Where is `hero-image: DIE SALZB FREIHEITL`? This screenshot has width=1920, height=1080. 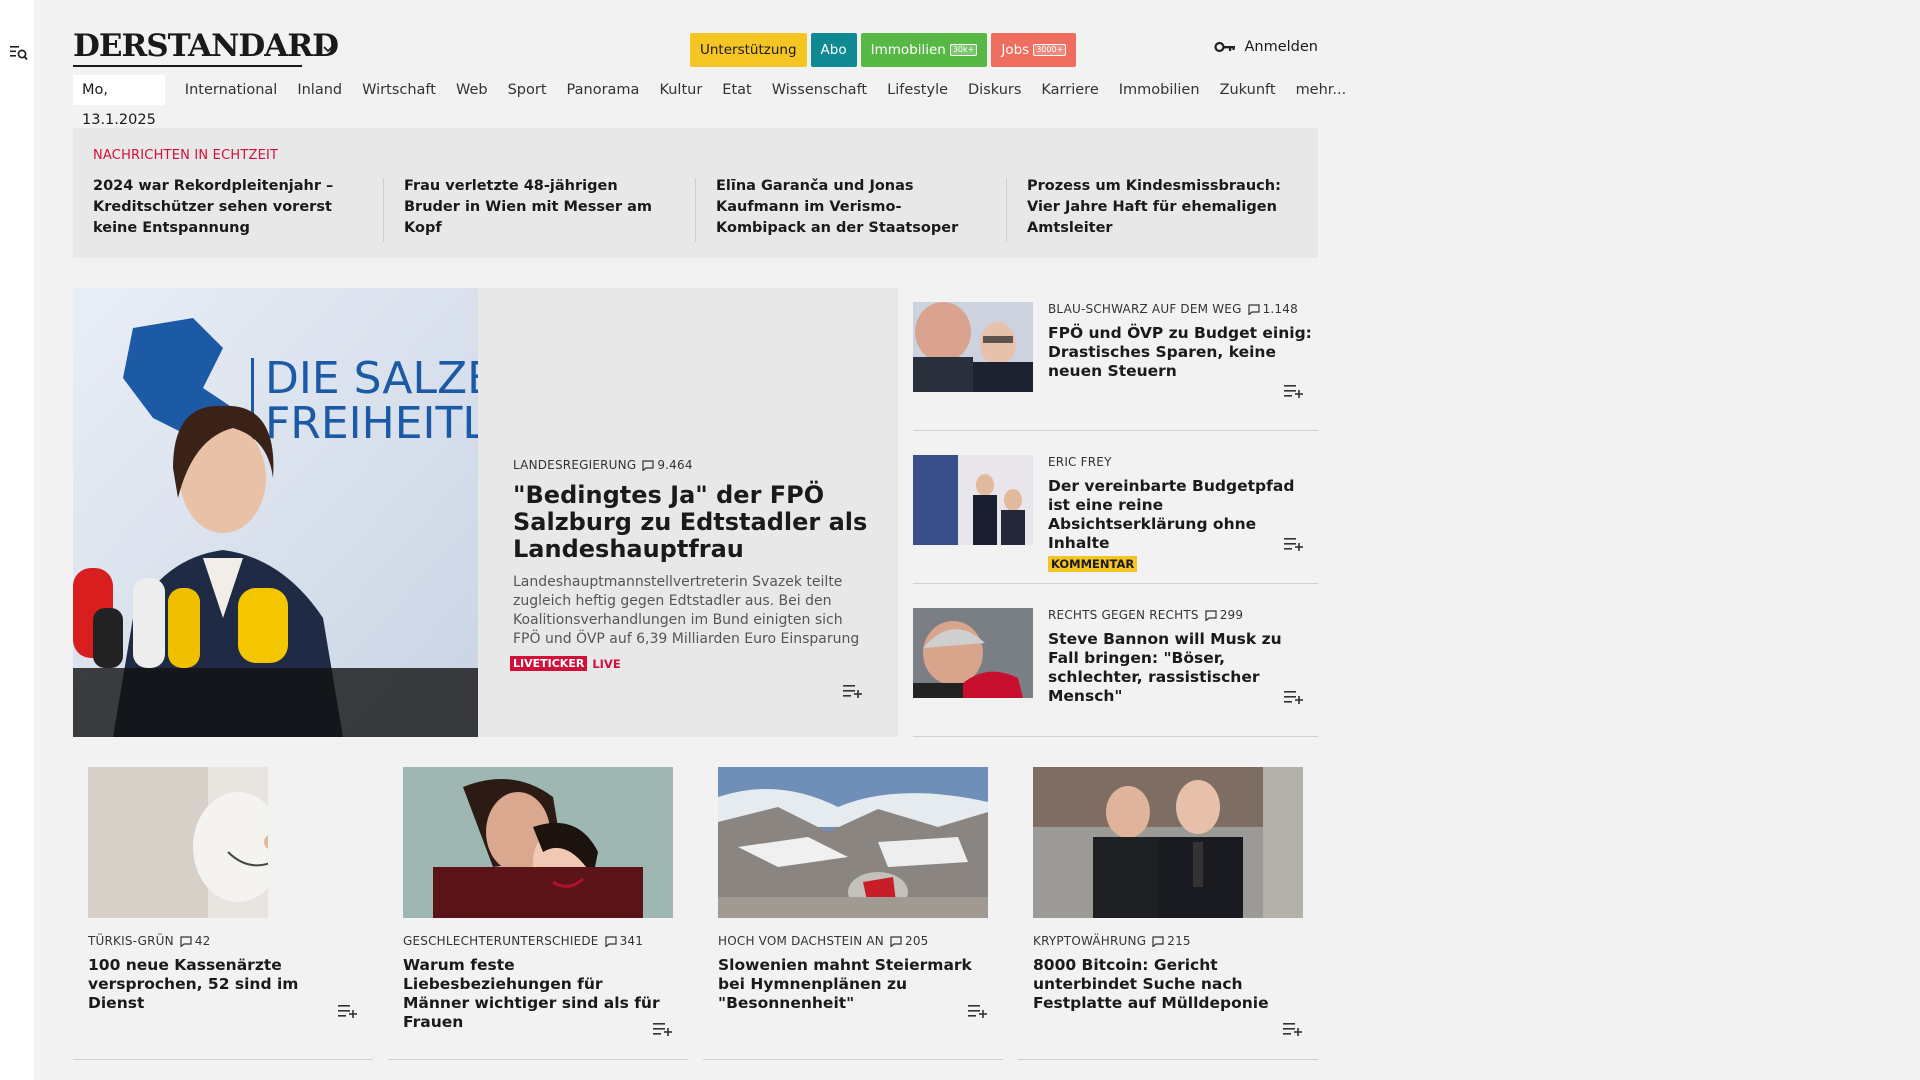
hero-image: DIE SALZB FREIHEITL is located at coordinates (275, 512).